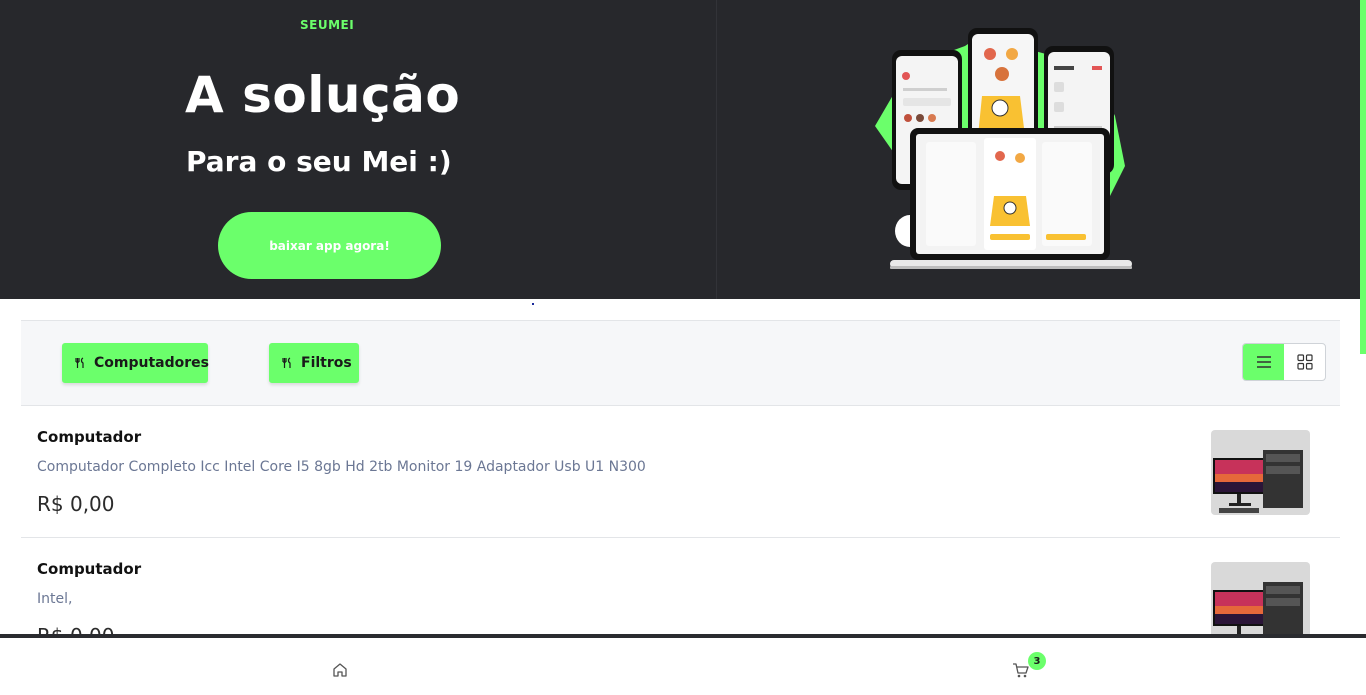 Image resolution: width=1366 pixels, height=695 pixels. I want to click on product-description: Intel,, so click(55, 599).